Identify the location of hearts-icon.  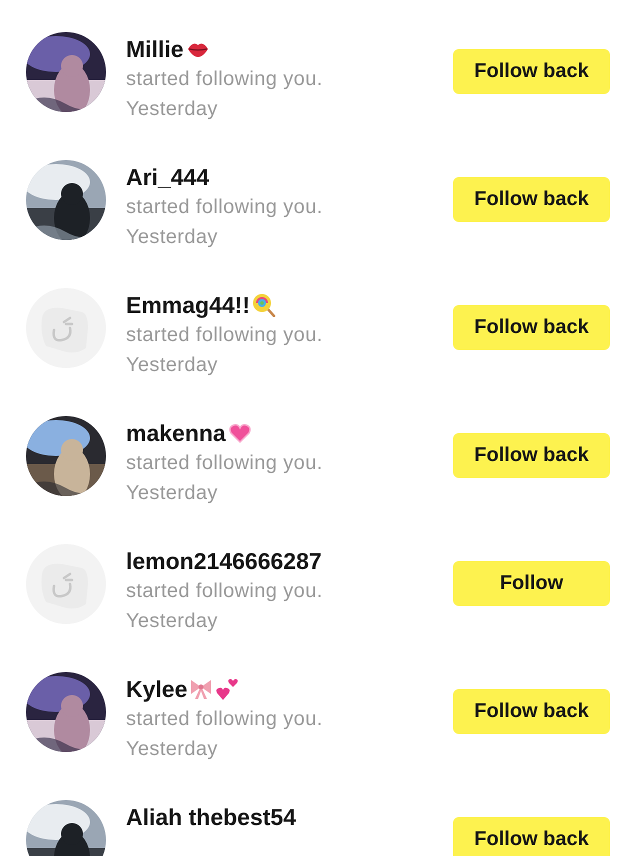
(227, 689).